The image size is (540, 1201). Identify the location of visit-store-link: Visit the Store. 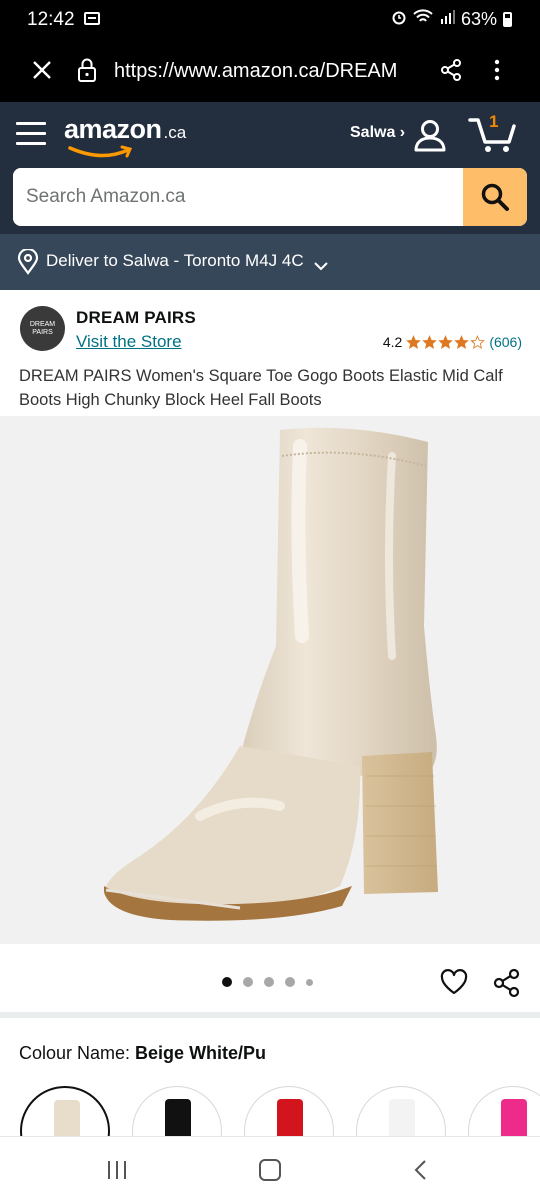
(129, 342).